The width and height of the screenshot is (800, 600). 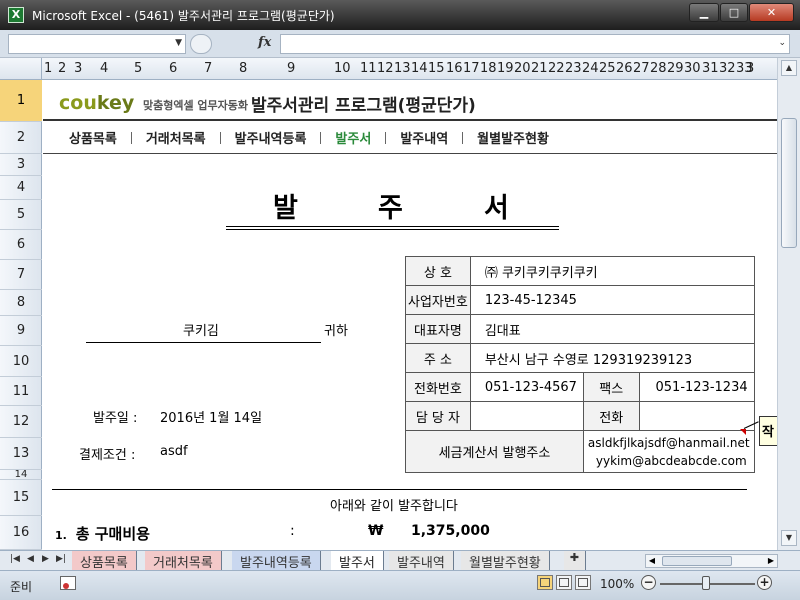 I want to click on zoom-level: 100%, so click(x=617, y=584).